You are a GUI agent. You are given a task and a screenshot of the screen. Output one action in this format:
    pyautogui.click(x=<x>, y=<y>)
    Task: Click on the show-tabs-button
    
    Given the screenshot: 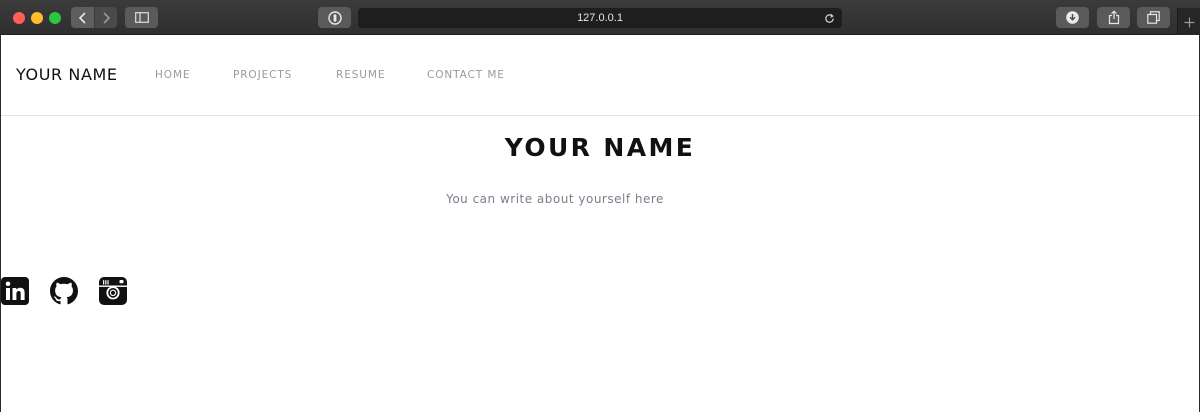 What is the action you would take?
    pyautogui.click(x=1153, y=17)
    